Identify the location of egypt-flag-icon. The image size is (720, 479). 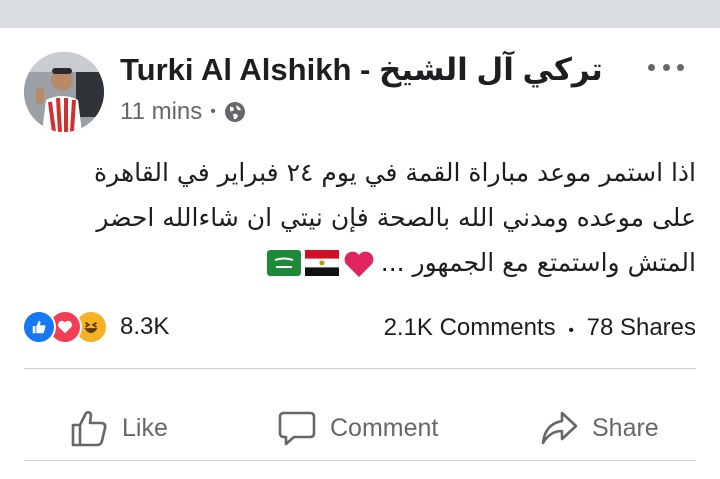
(321, 263).